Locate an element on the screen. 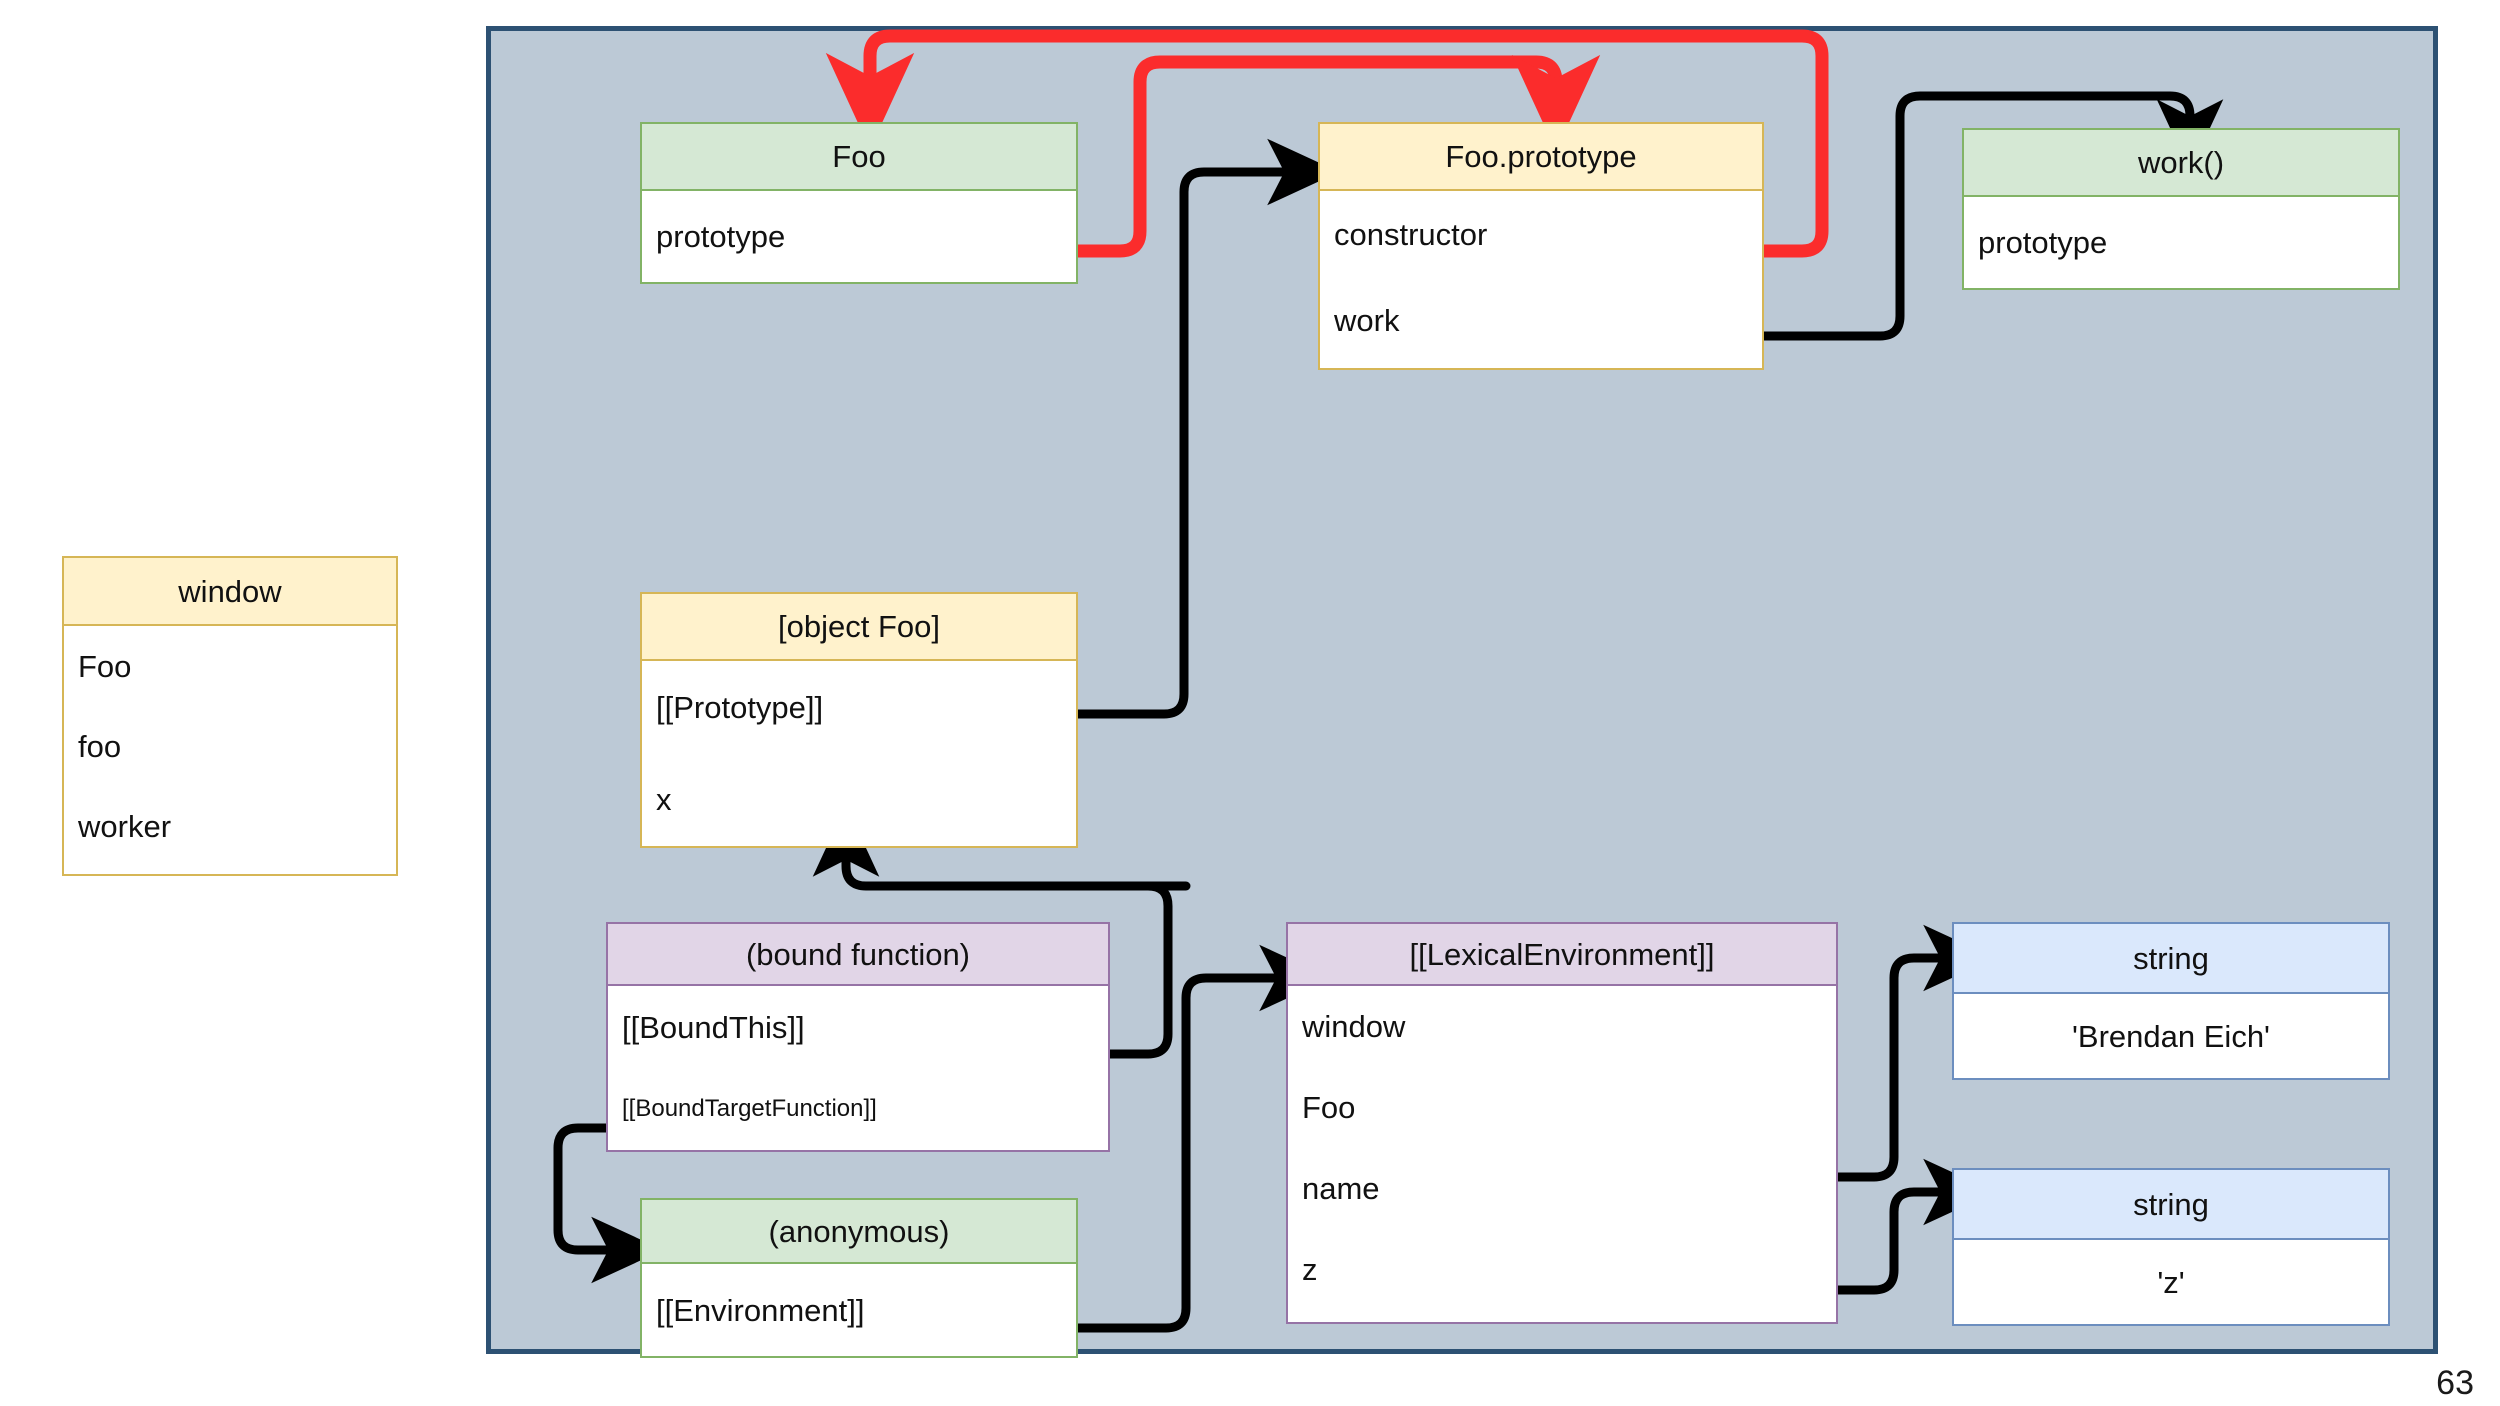  node-anonymous: (anonymous) [[Environment]] is located at coordinates (859, 1278).